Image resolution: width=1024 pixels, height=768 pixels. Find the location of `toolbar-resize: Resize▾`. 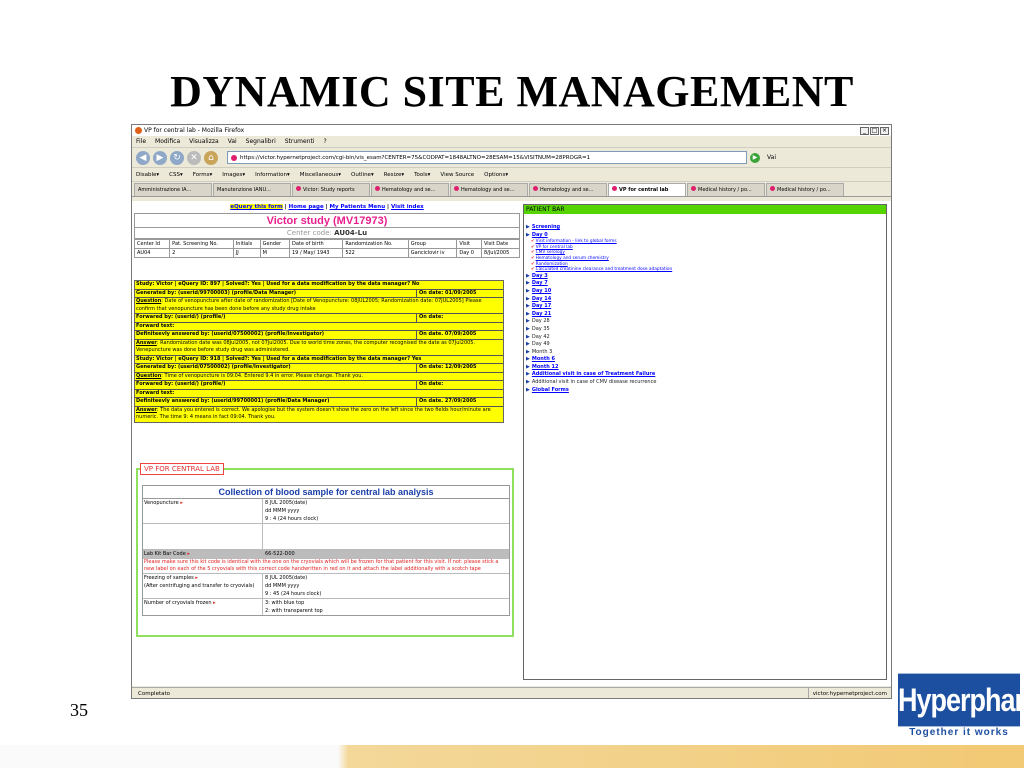

toolbar-resize: Resize▾ is located at coordinates (394, 175).